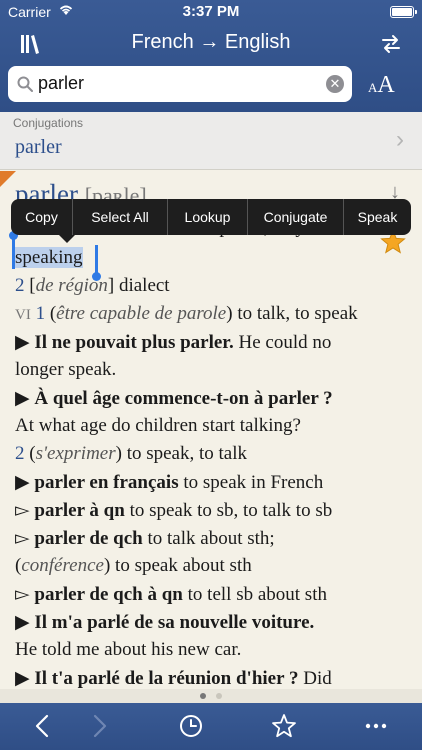 The height and width of the screenshot is (750, 422). I want to click on page-indicator, so click(211, 696).